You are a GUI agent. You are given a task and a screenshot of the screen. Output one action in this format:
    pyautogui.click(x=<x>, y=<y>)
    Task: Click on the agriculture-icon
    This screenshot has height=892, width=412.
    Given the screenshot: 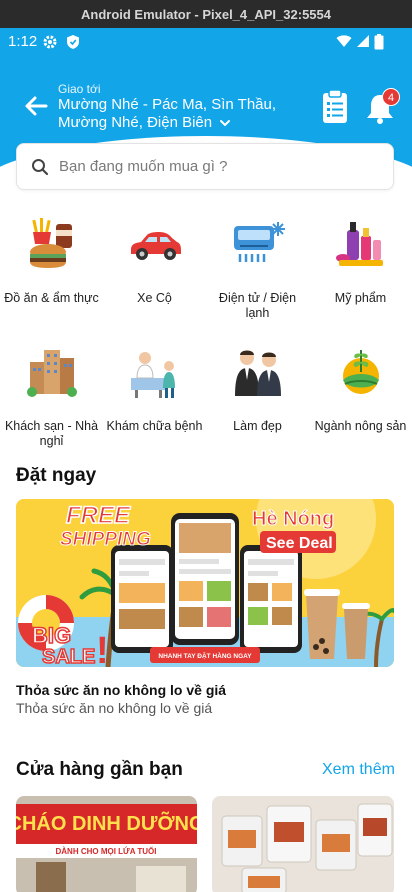 What is the action you would take?
    pyautogui.click(x=360, y=372)
    